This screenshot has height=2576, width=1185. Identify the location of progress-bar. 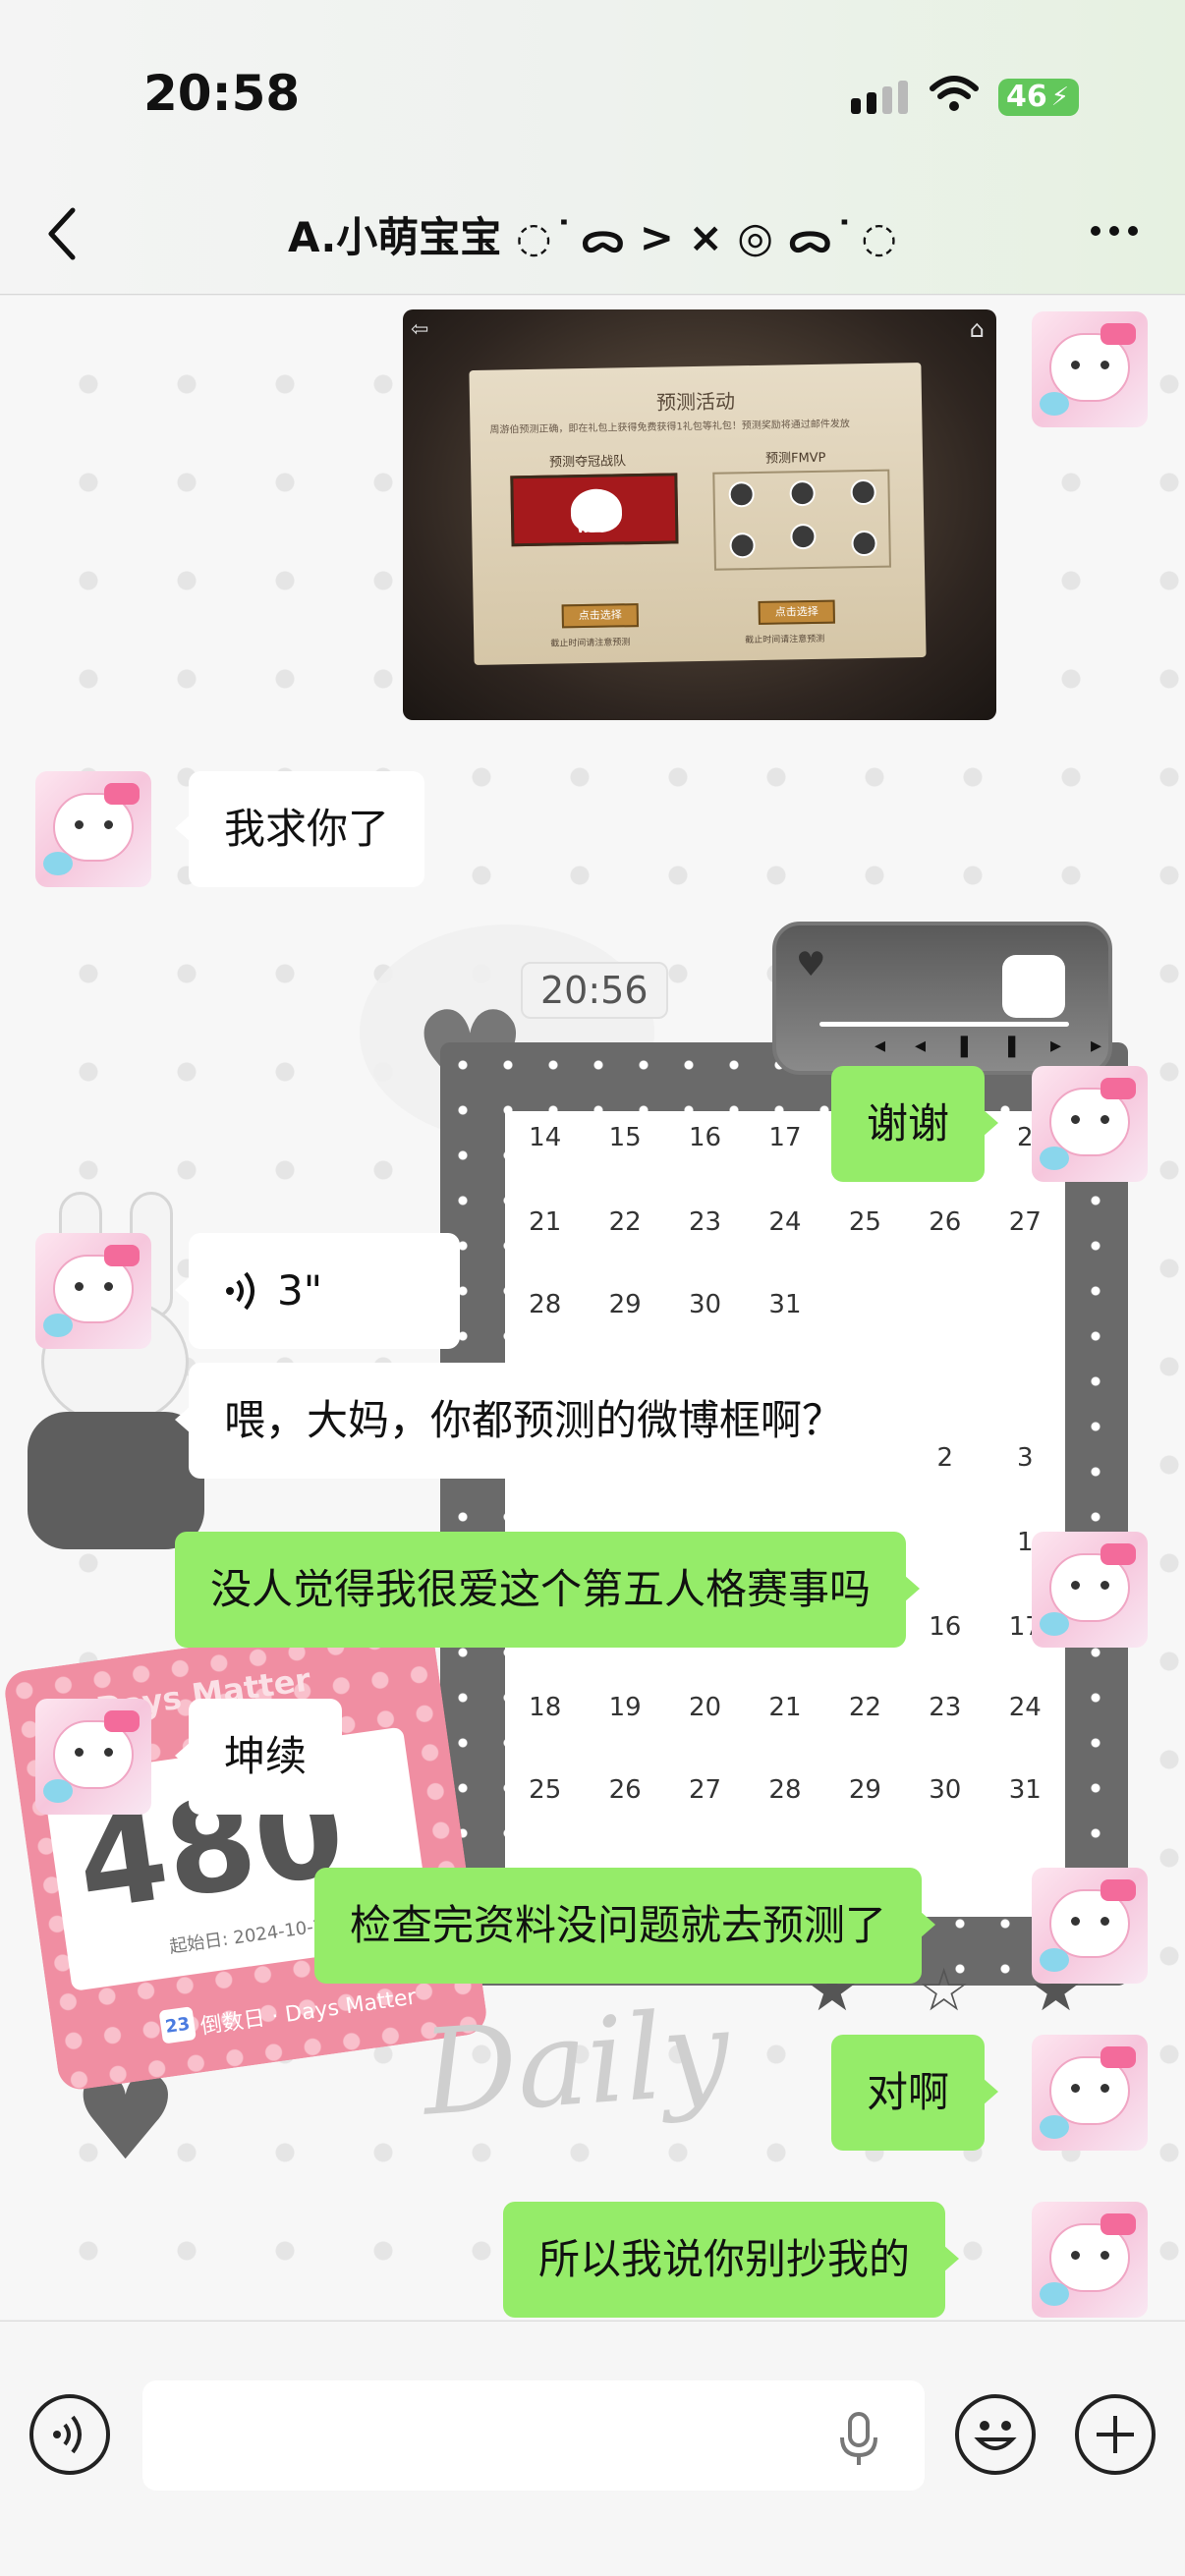
(944, 1024).